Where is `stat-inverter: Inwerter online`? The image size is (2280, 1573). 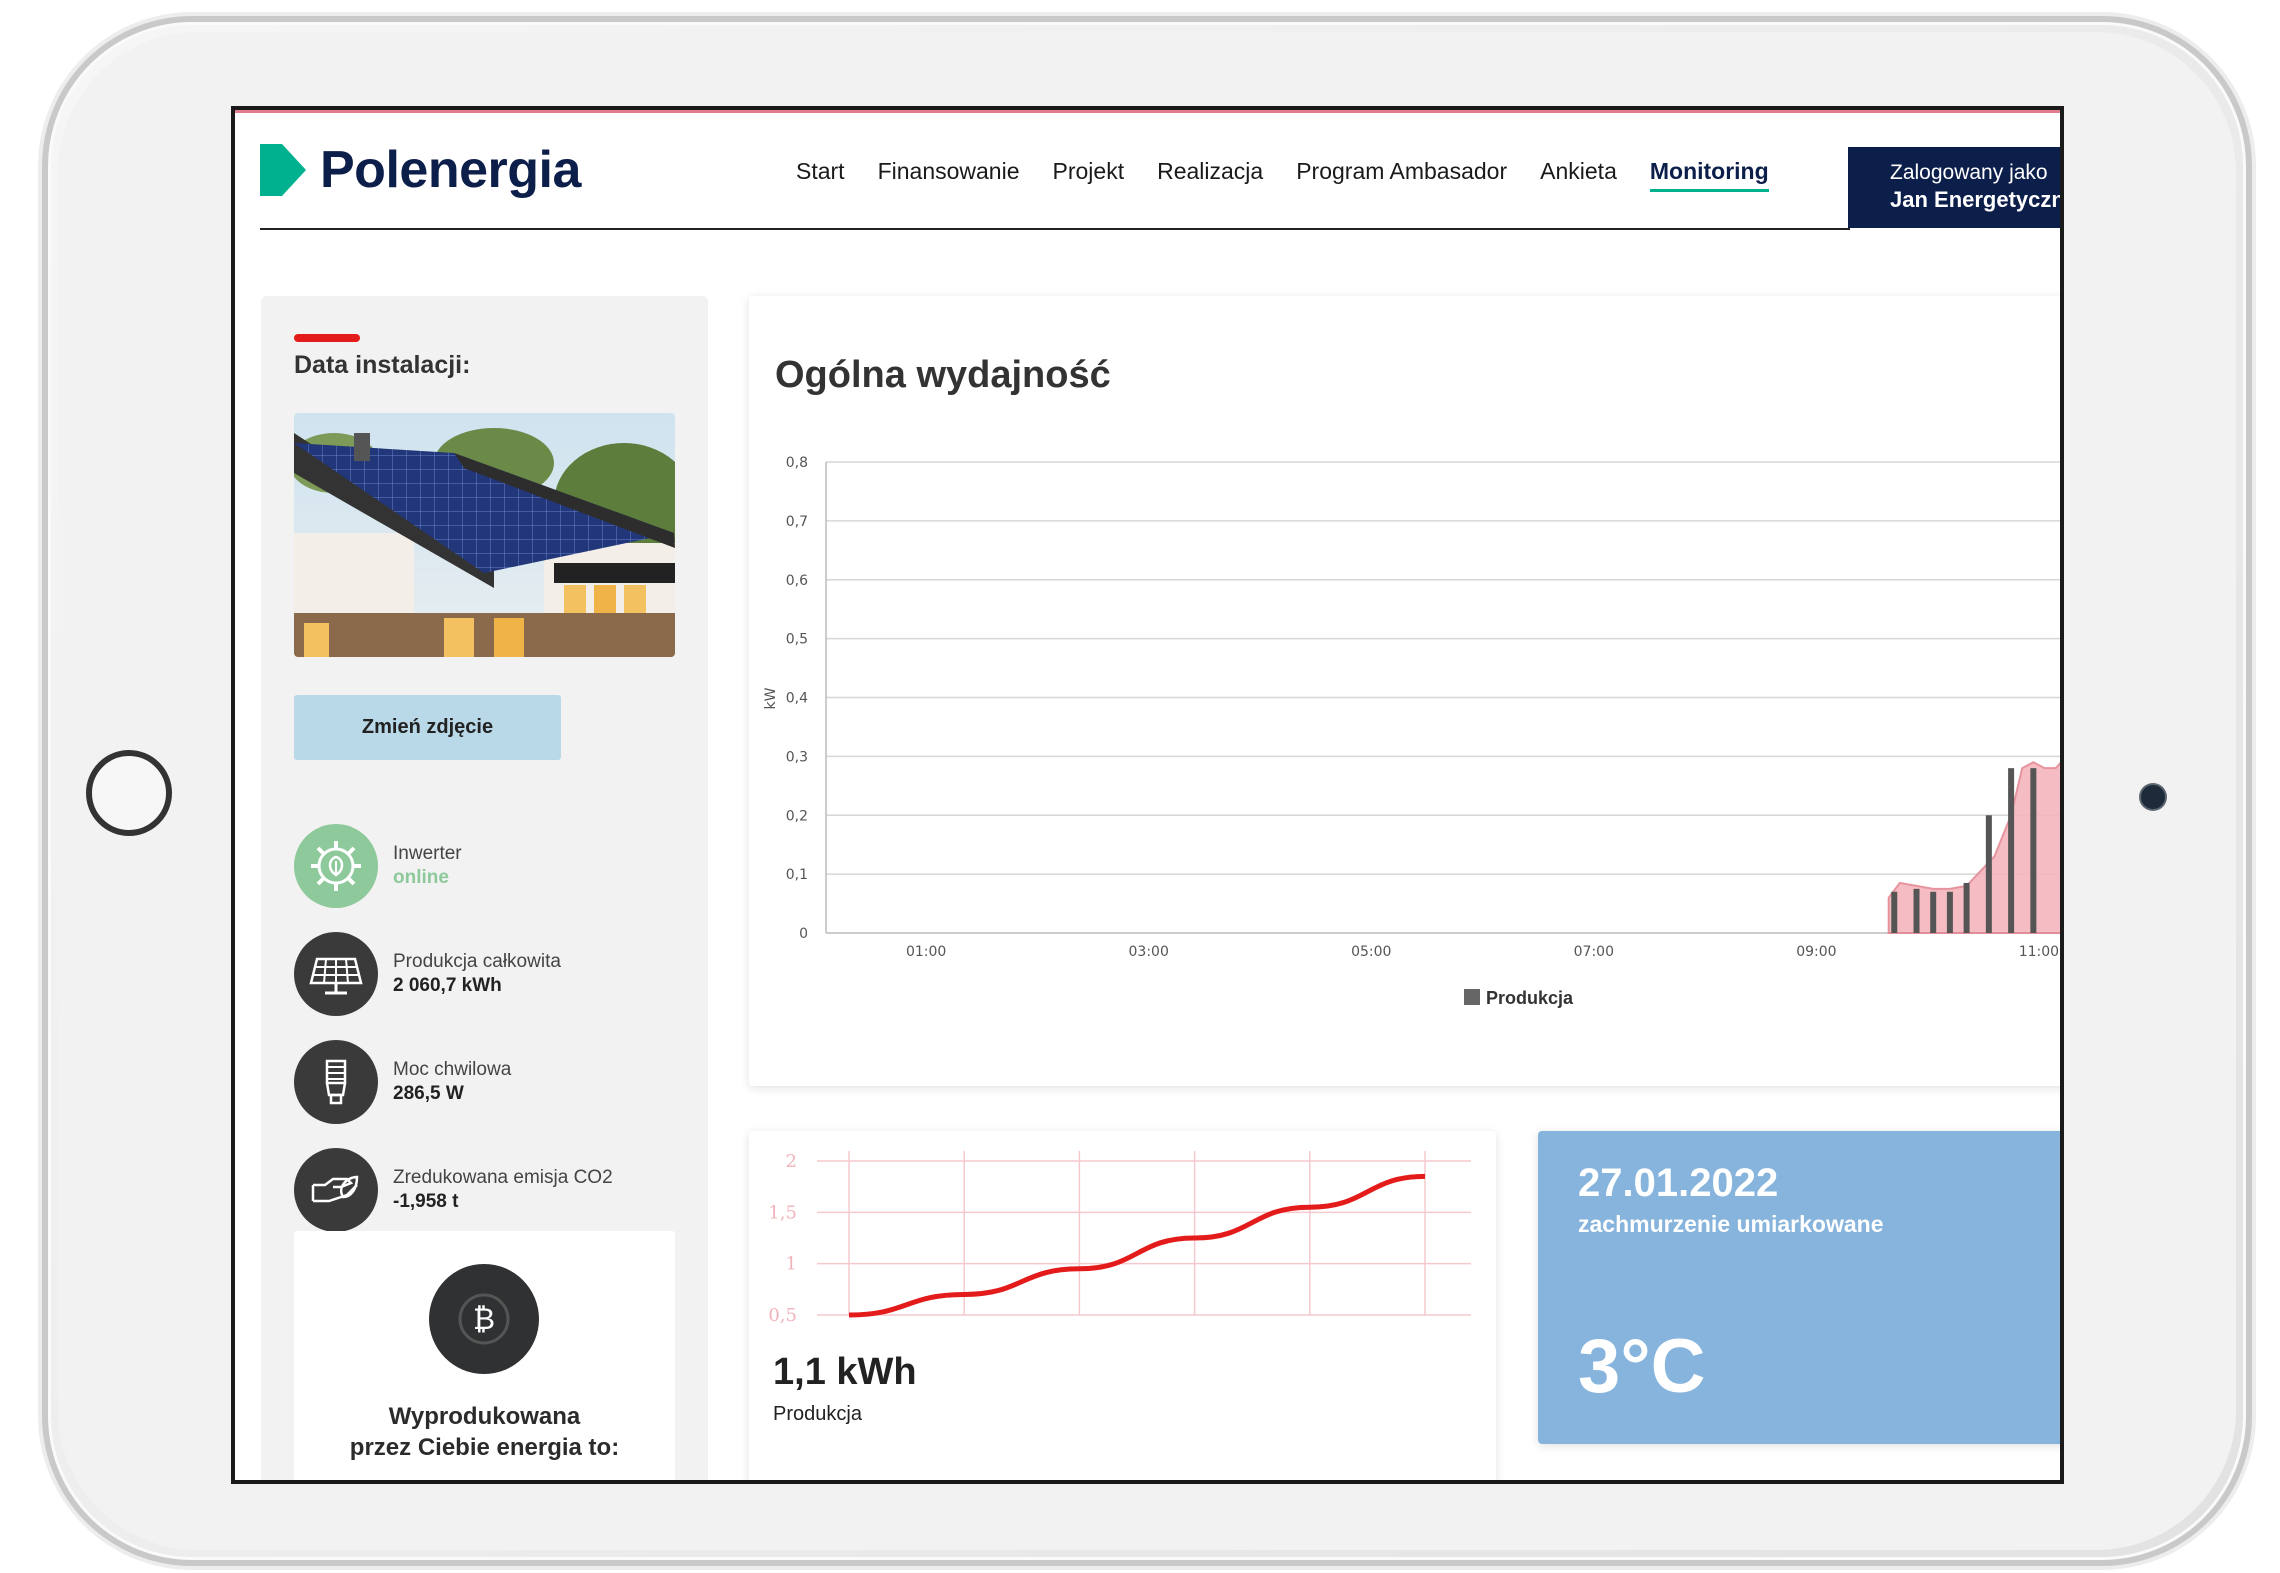
stat-inverter: Inwerter online is located at coordinates (378, 866).